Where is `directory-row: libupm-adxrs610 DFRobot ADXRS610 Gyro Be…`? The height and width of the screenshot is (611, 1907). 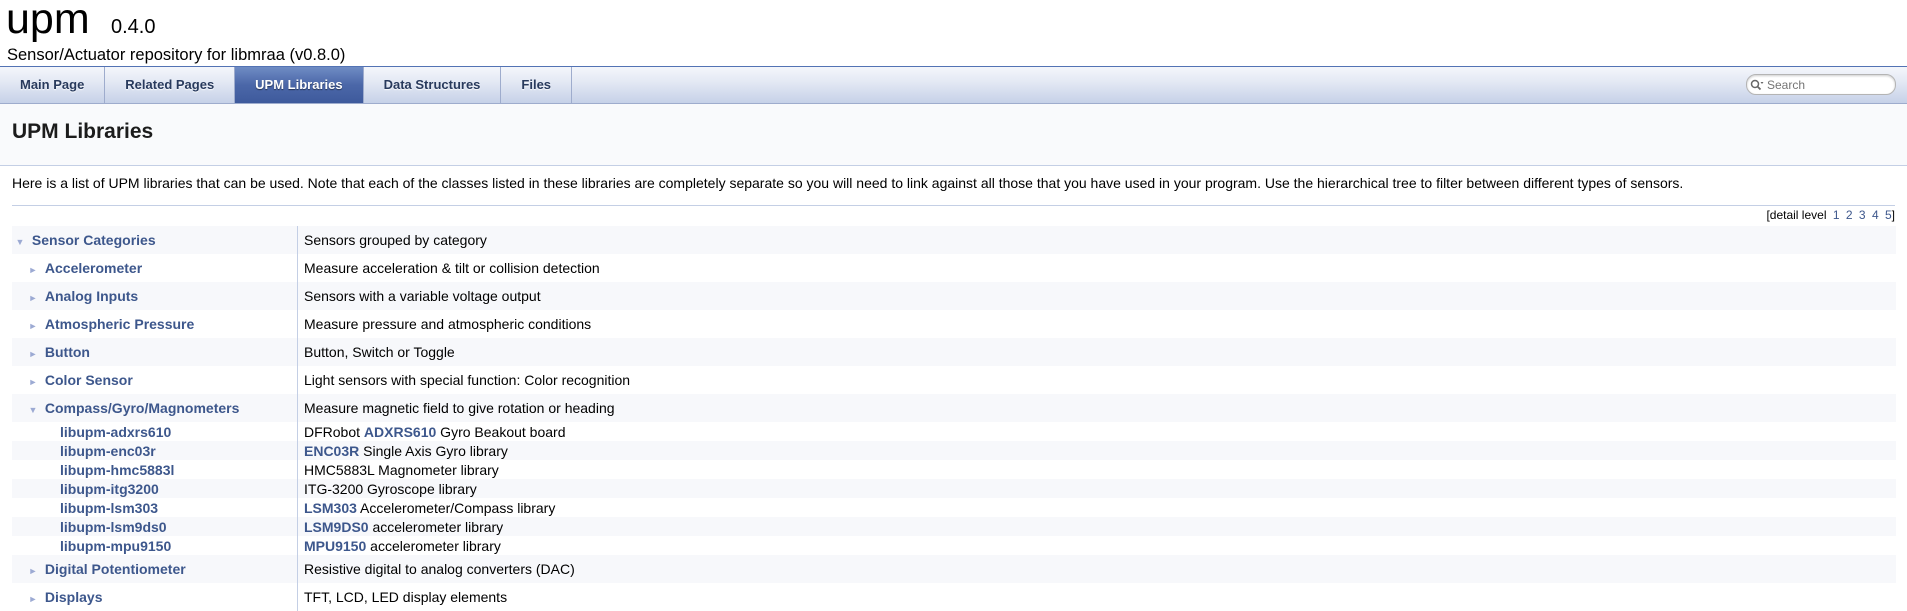 directory-row: libupm-adxrs610 DFRobot ADXRS610 Gyro Be… is located at coordinates (954, 431).